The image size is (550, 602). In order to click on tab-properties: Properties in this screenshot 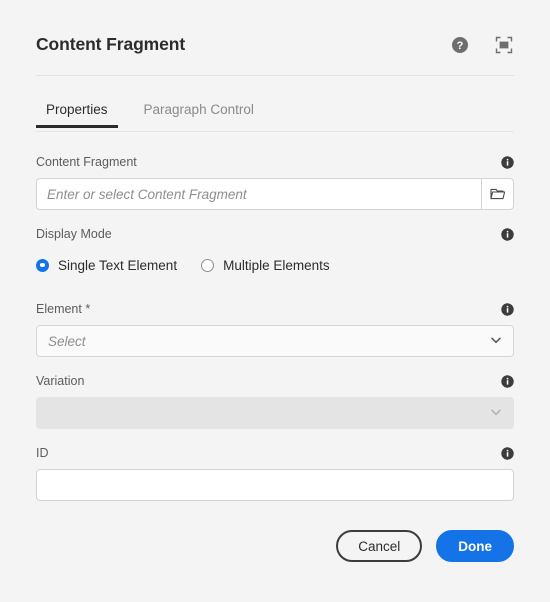, I will do `click(77, 112)`.